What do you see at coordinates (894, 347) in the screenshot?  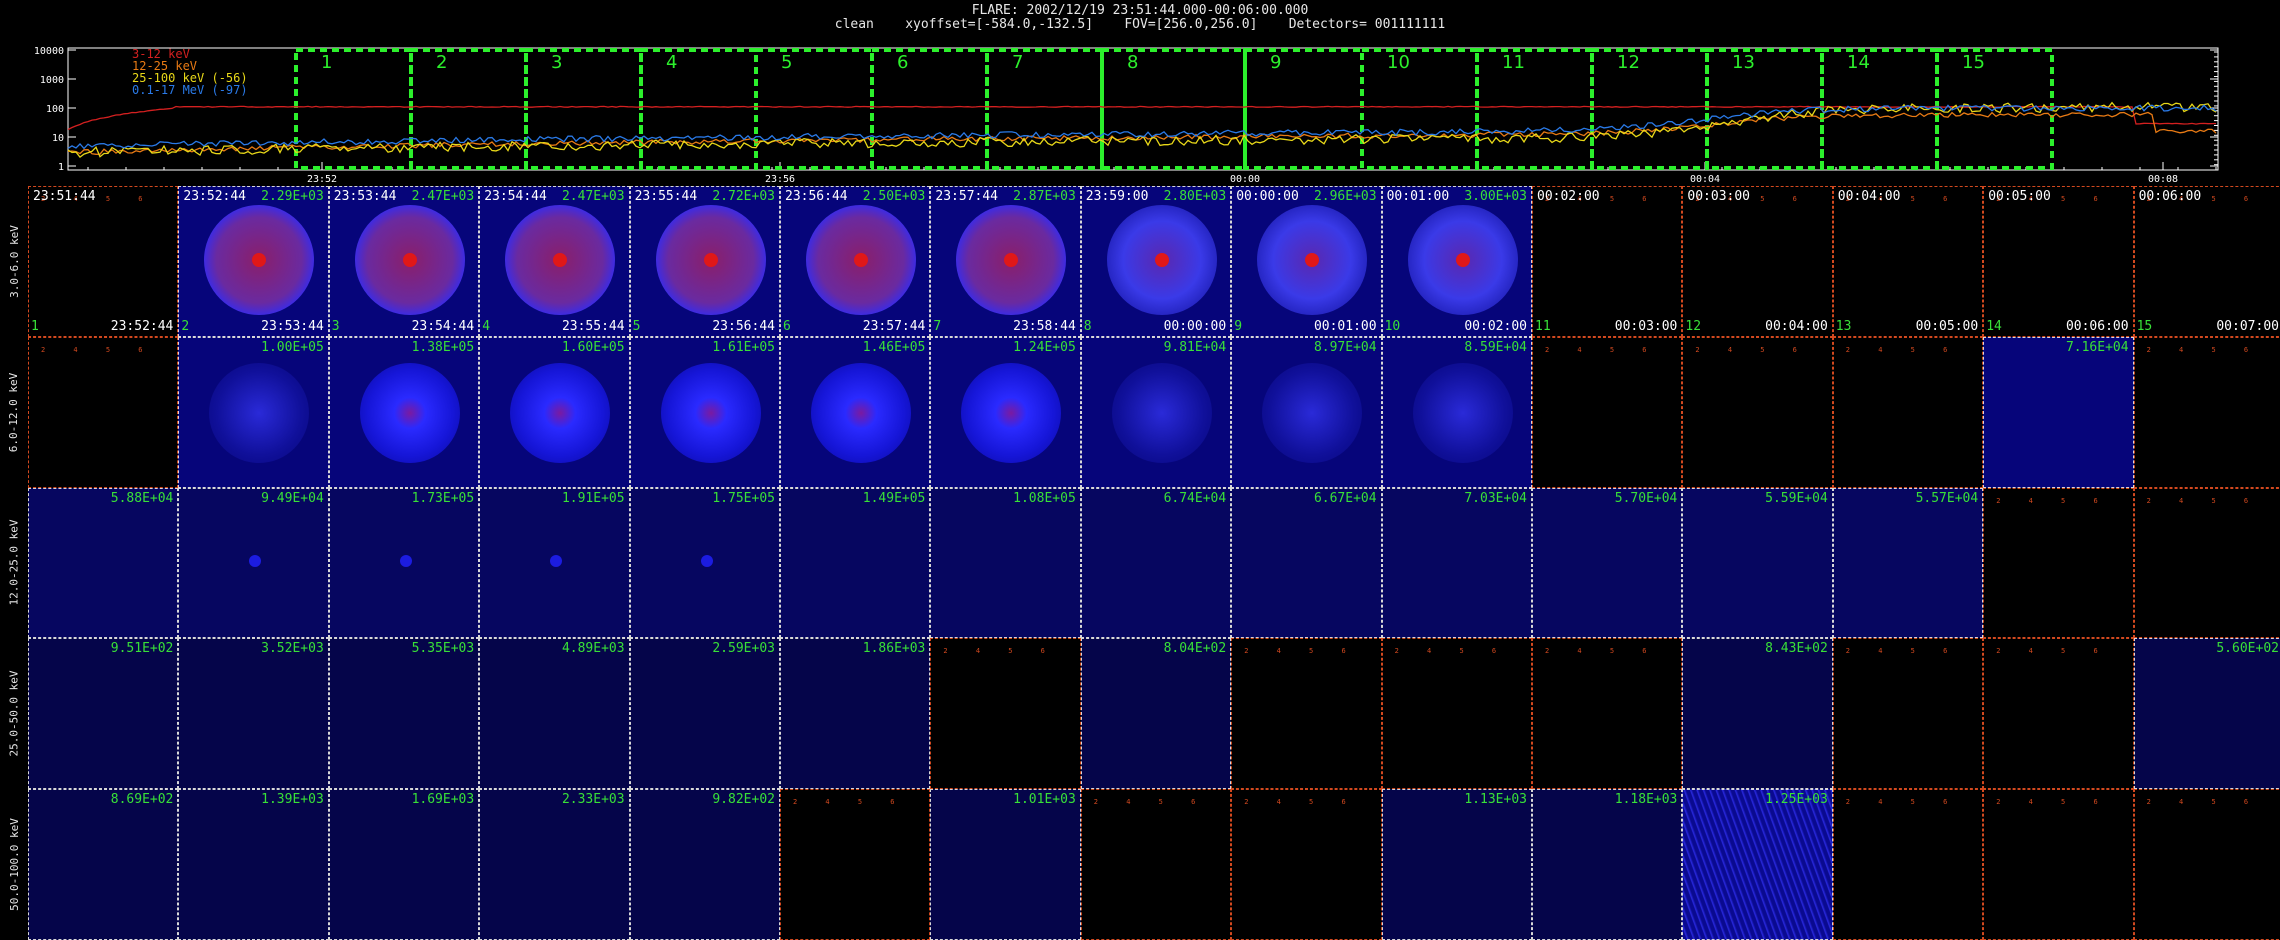 I see `image-max-value: 1.46E+05` at bounding box center [894, 347].